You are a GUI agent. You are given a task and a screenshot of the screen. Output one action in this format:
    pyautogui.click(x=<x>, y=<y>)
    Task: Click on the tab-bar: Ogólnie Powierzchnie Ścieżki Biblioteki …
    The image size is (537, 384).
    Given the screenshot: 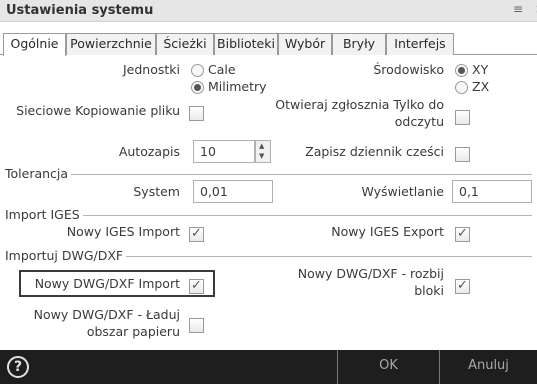 What is the action you would take?
    pyautogui.click(x=268, y=44)
    